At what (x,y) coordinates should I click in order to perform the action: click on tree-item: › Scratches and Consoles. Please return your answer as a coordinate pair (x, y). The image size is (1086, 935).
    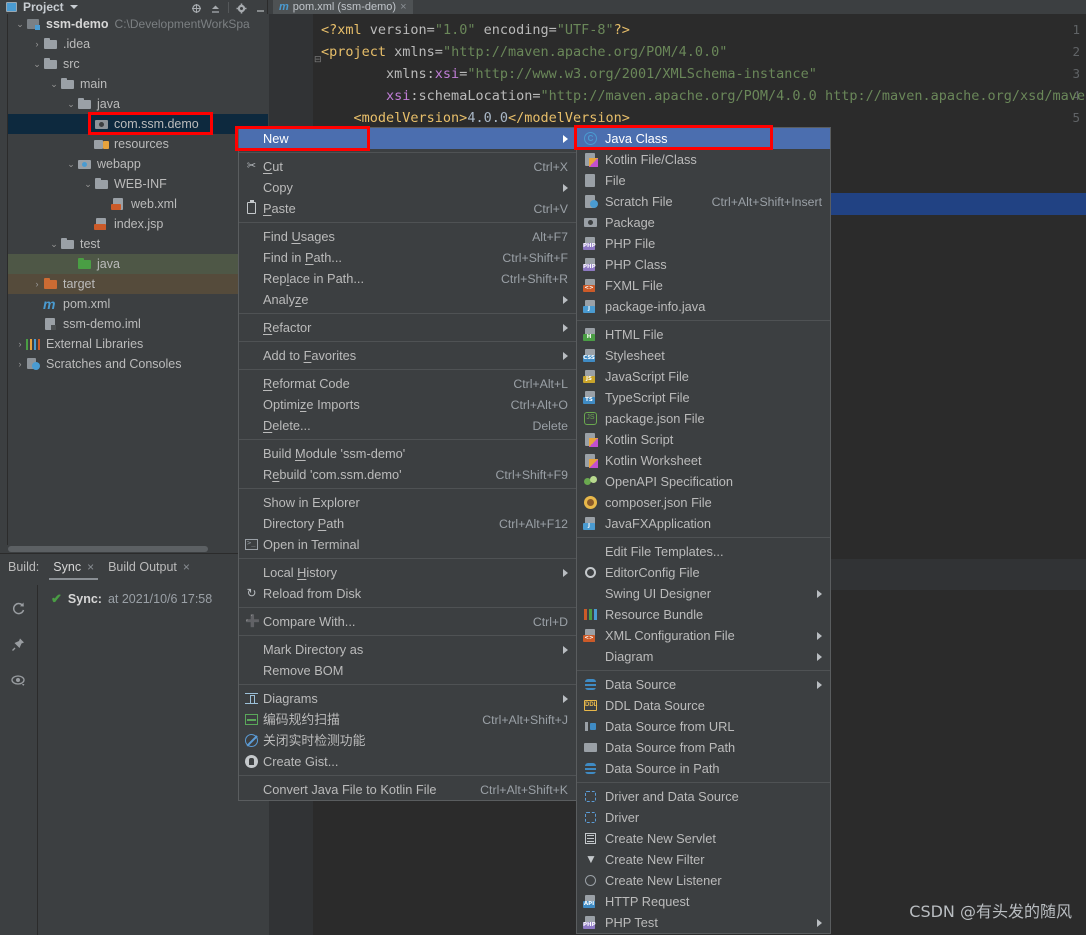
    Looking at the image, I should click on (138, 364).